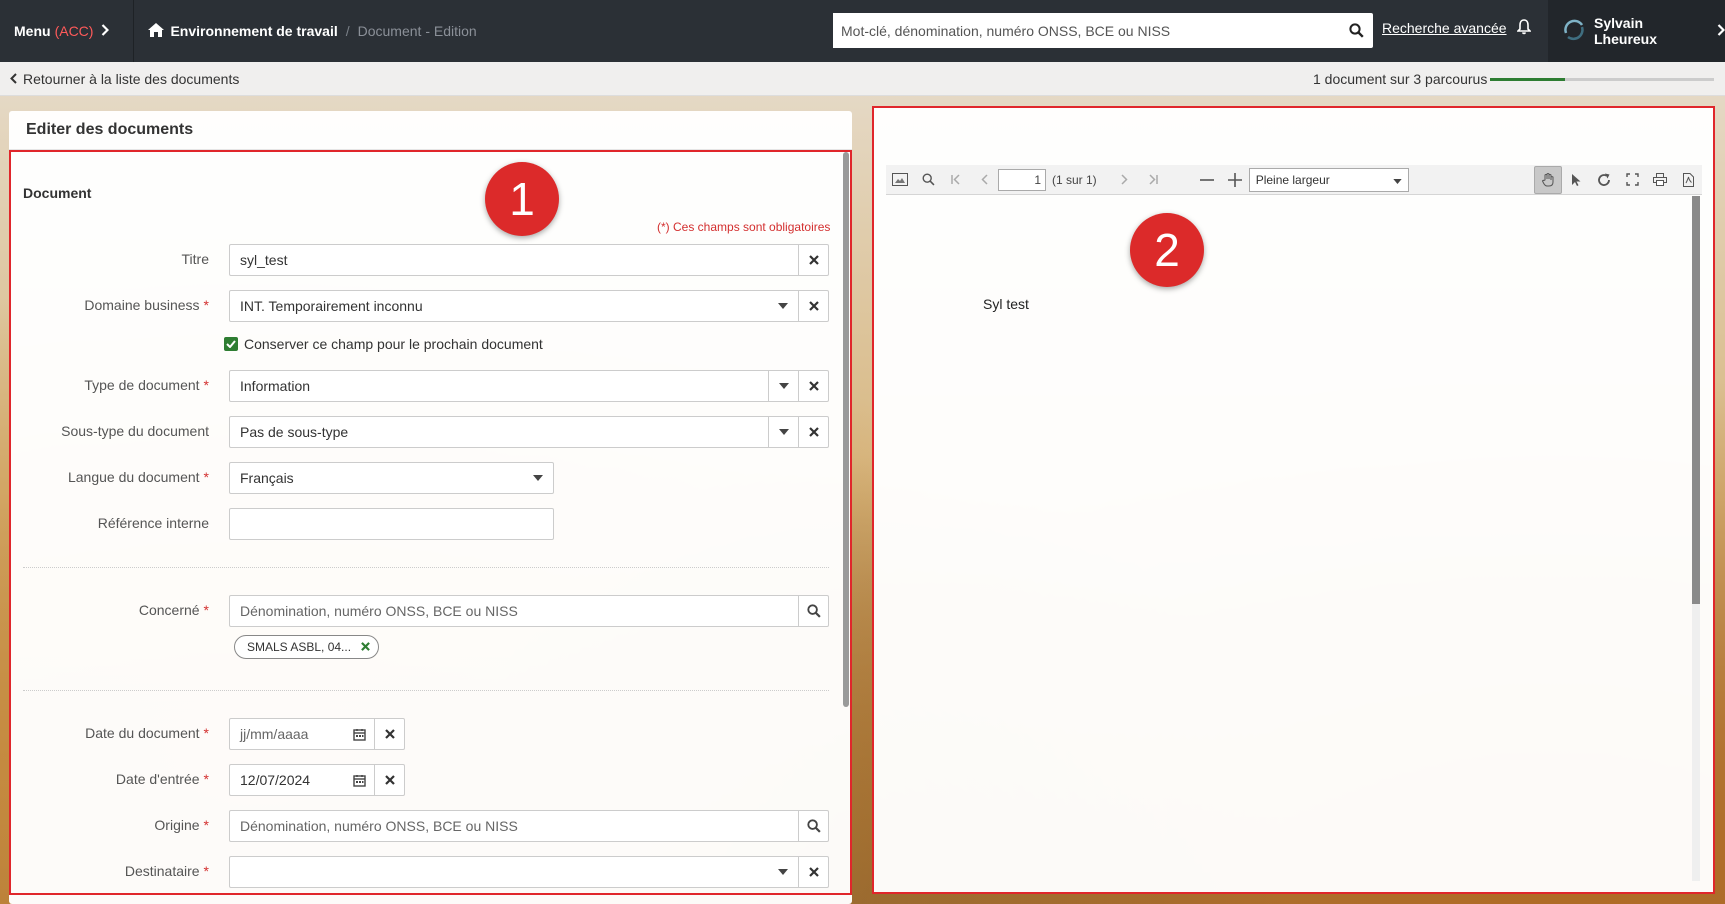 Image resolution: width=1725 pixels, height=904 pixels. What do you see at coordinates (1235, 180) in the screenshot?
I see `zoom-in-icon` at bounding box center [1235, 180].